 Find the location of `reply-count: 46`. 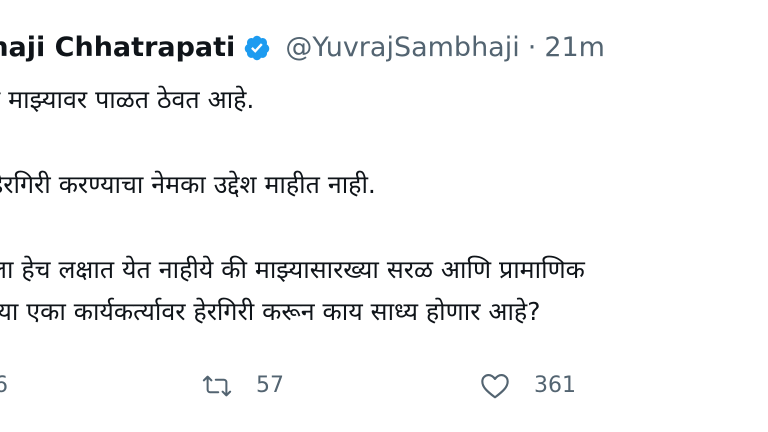

reply-count: 46 is located at coordinates (4, 385).